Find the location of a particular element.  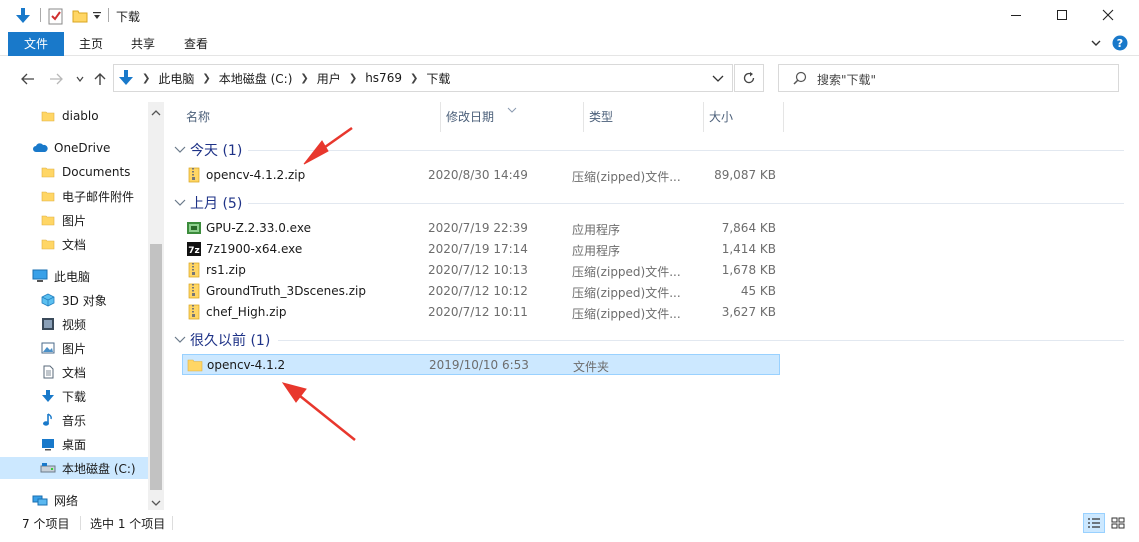

chevron-down-icon is located at coordinates (718, 80).